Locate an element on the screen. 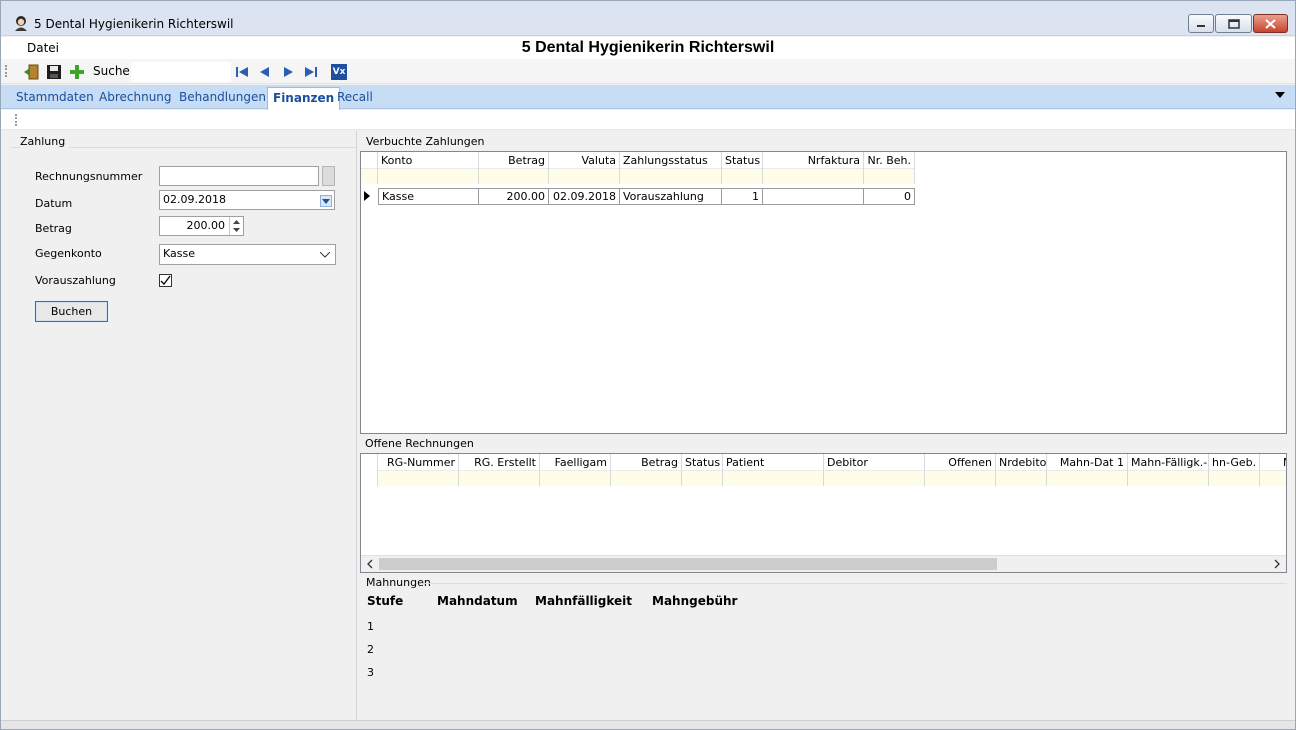  next-record-button is located at coordinates (288, 72).